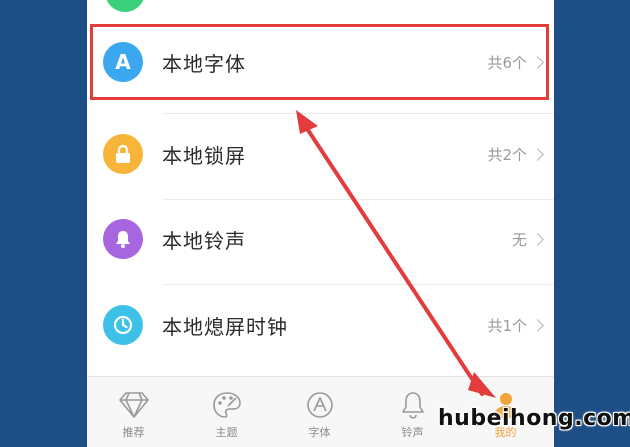 The height and width of the screenshot is (447, 630). What do you see at coordinates (123, 325) in the screenshot?
I see `clock-icon` at bounding box center [123, 325].